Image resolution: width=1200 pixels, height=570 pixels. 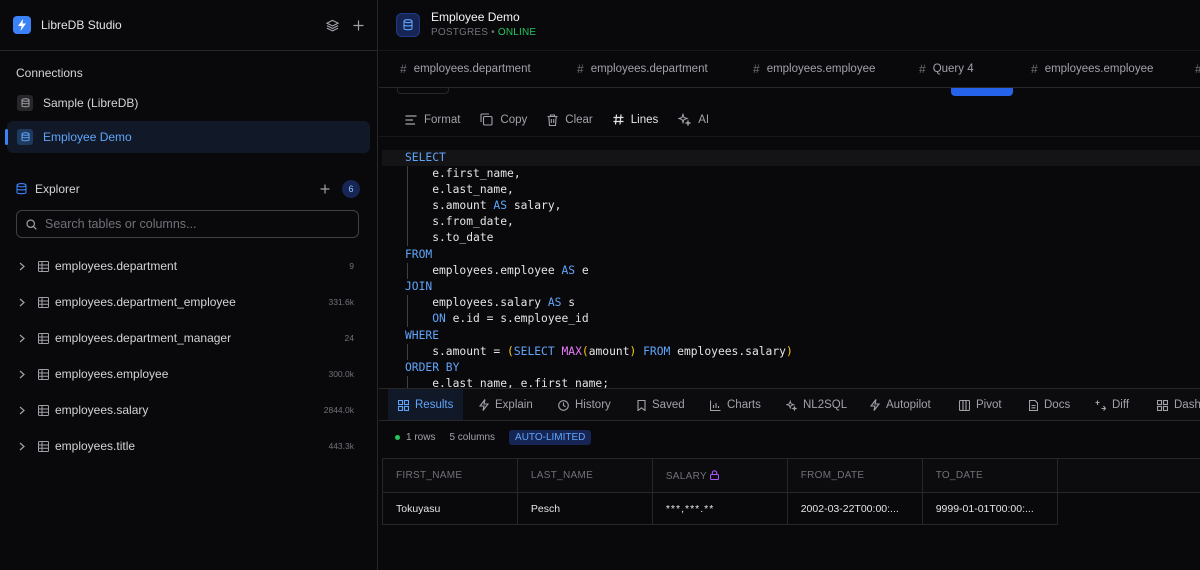 I want to click on ai-button: AI, so click(x=693, y=119).